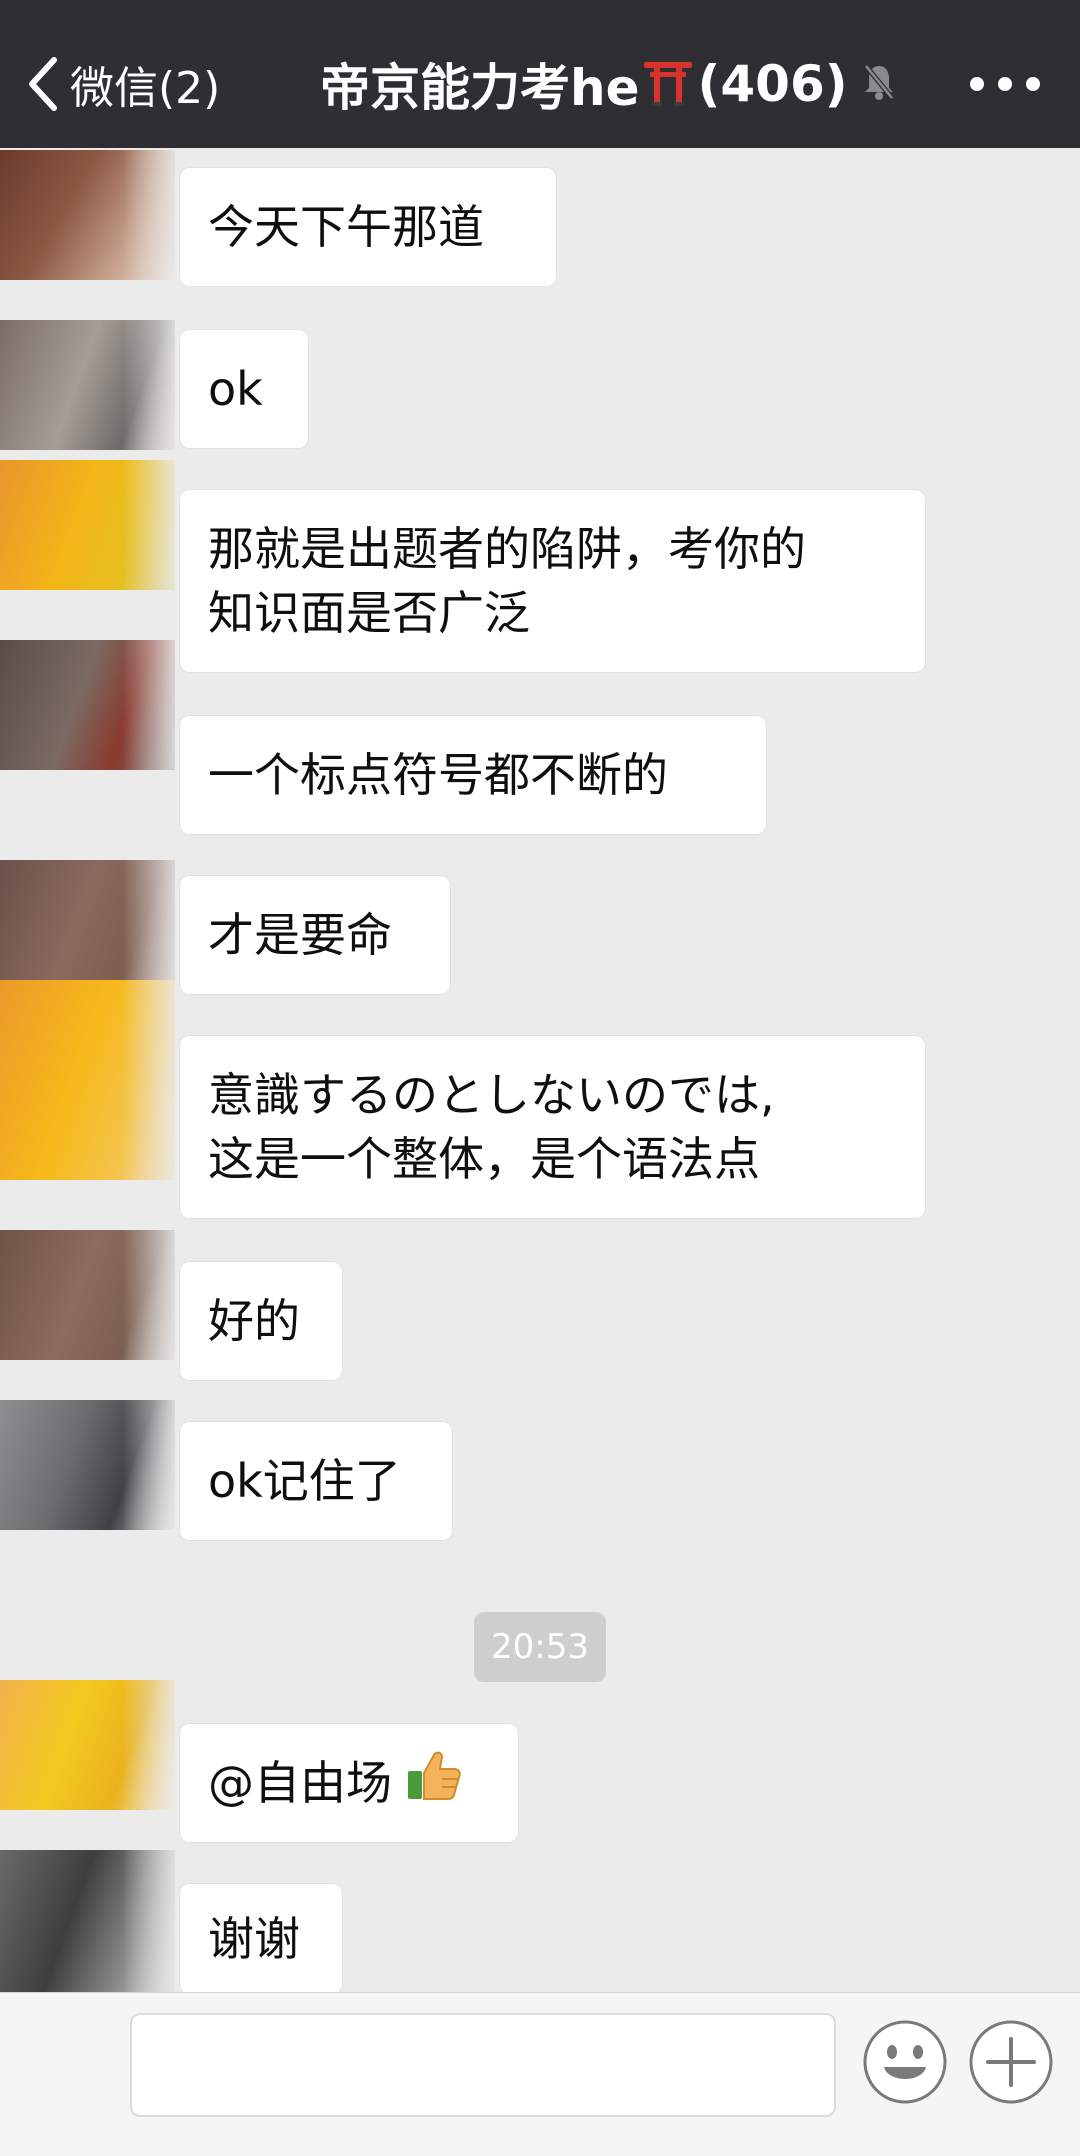 This screenshot has height=2156, width=1080. What do you see at coordinates (484, 1159) in the screenshot?
I see `message-text-line: 这是一个整体，是个语法点` at bounding box center [484, 1159].